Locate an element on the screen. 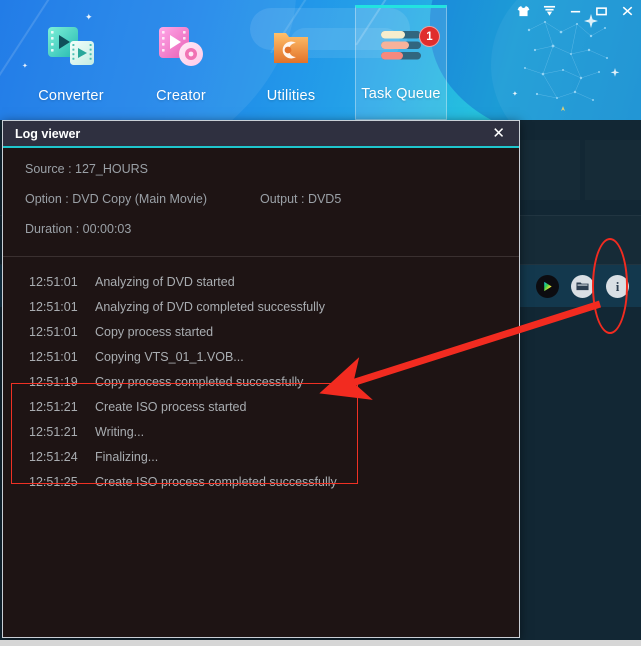 The width and height of the screenshot is (641, 646). folder-icon is located at coordinates (582, 286).